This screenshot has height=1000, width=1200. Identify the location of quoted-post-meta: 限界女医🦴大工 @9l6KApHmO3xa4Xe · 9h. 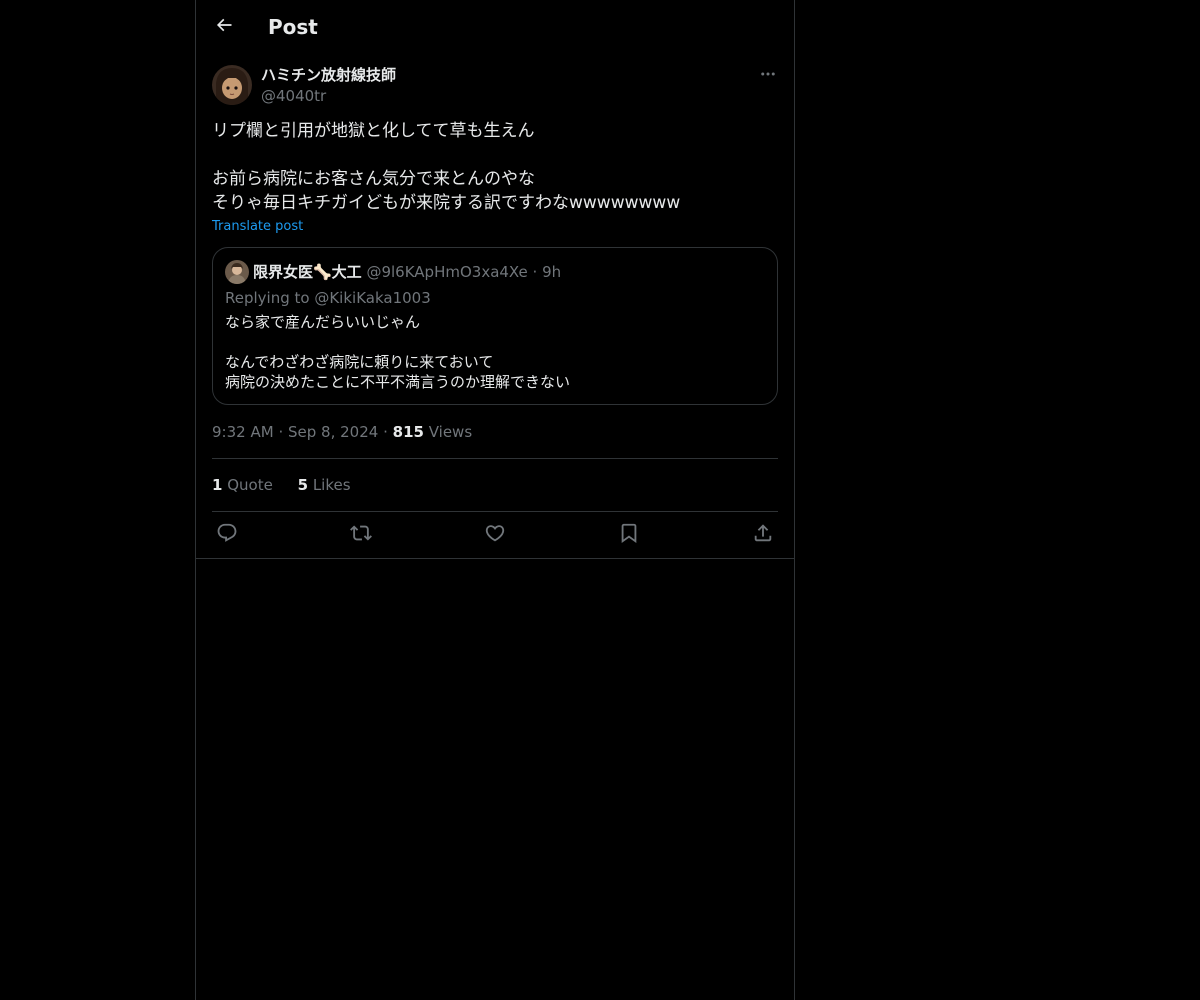
(407, 272).